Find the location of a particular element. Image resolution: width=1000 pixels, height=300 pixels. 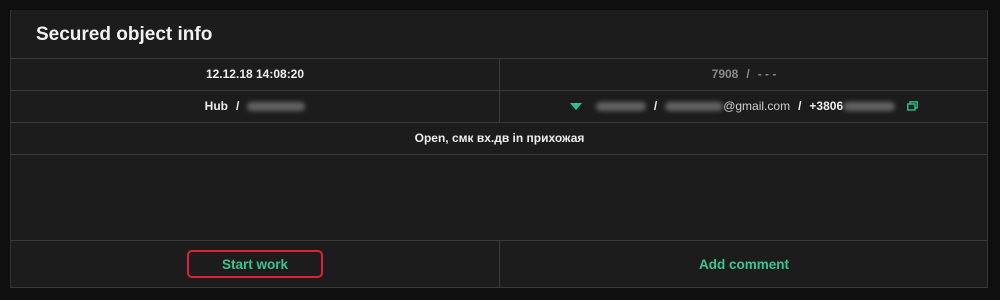

object-code-cell: 7908 / - - - is located at coordinates (744, 74).